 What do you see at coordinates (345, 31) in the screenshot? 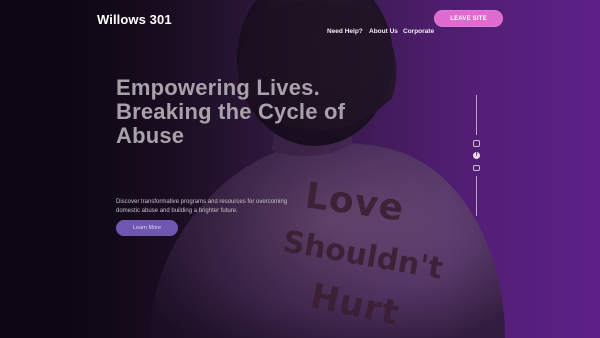
I see `nav-need-help: Need Help?` at bounding box center [345, 31].